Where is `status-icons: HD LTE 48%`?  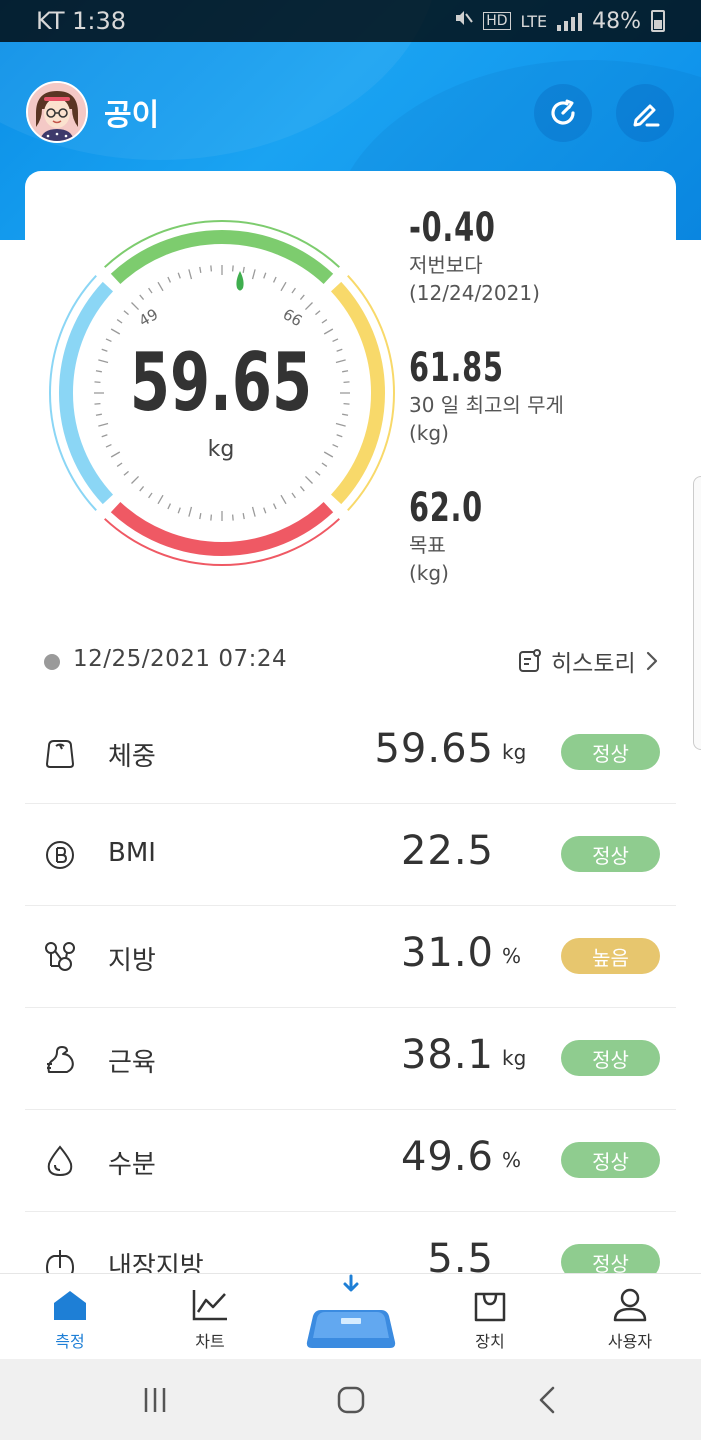 status-icons: HD LTE 48% is located at coordinates (559, 21).